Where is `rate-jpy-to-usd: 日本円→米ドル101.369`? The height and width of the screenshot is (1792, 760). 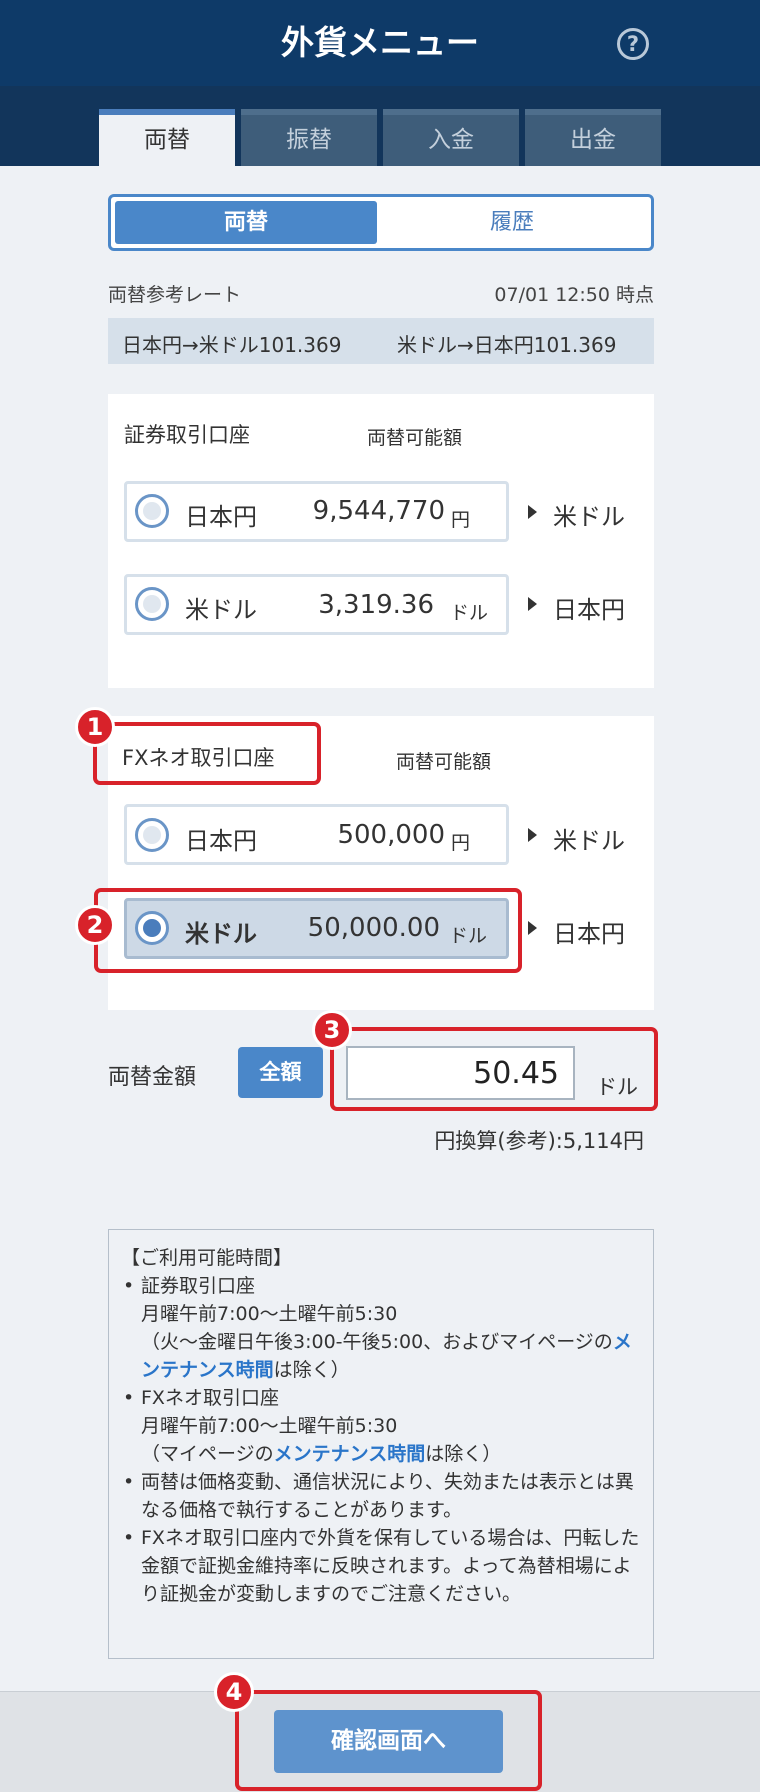 rate-jpy-to-usd: 日本円→米ドル101.369 is located at coordinates (232, 345).